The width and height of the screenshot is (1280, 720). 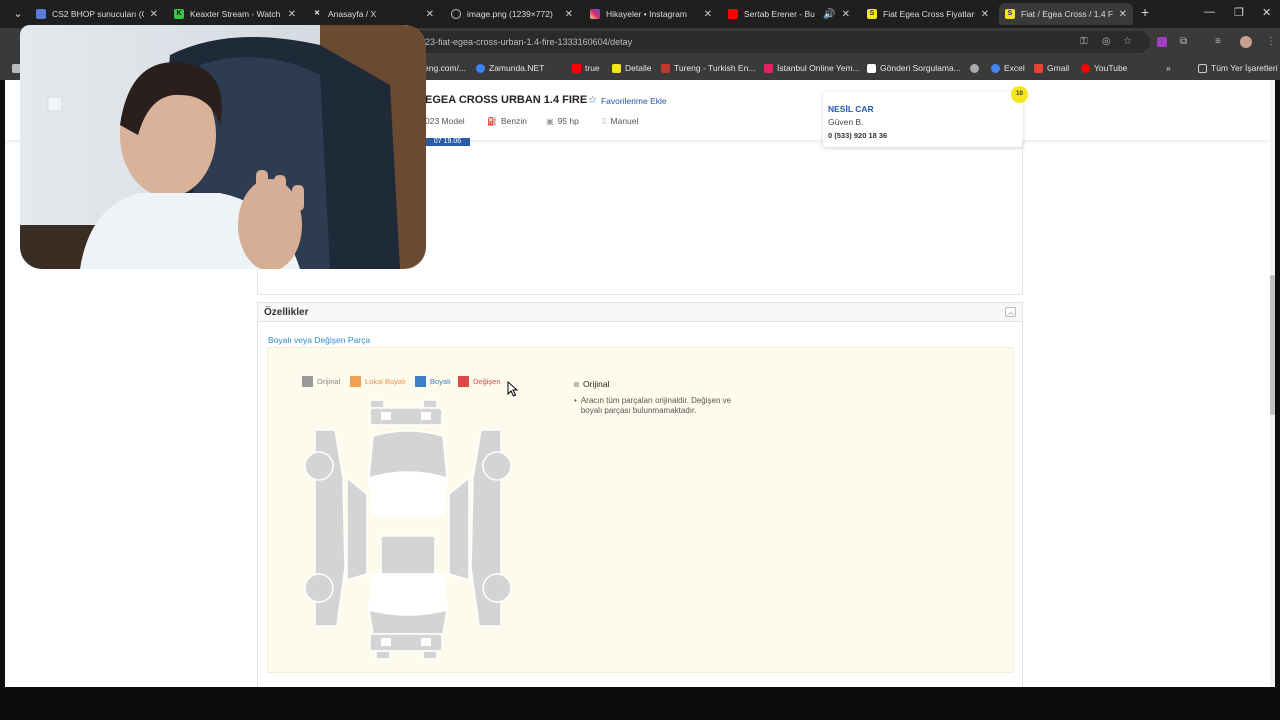 I want to click on bookmark-label: Tüm Yer İşaretleri, so click(x=1244, y=68).